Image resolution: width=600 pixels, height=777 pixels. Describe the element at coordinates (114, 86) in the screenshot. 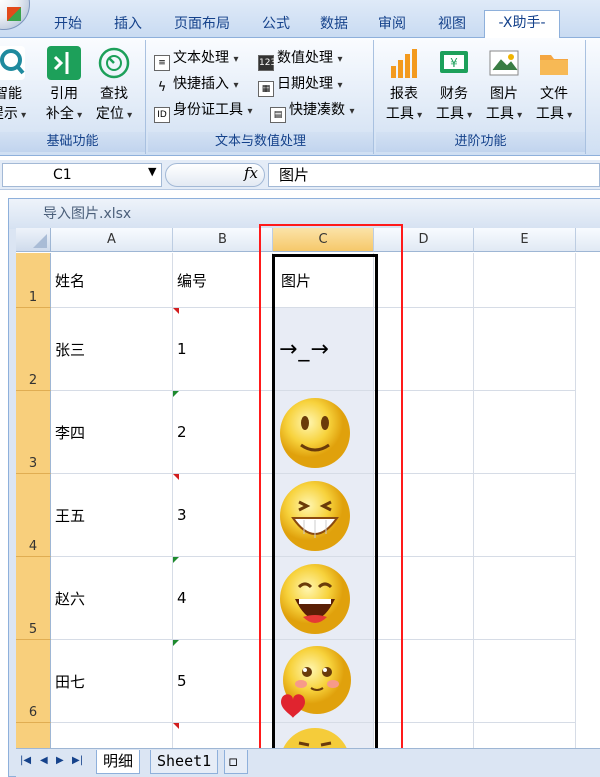

I see `find-locate-button: 查找 定位` at that location.